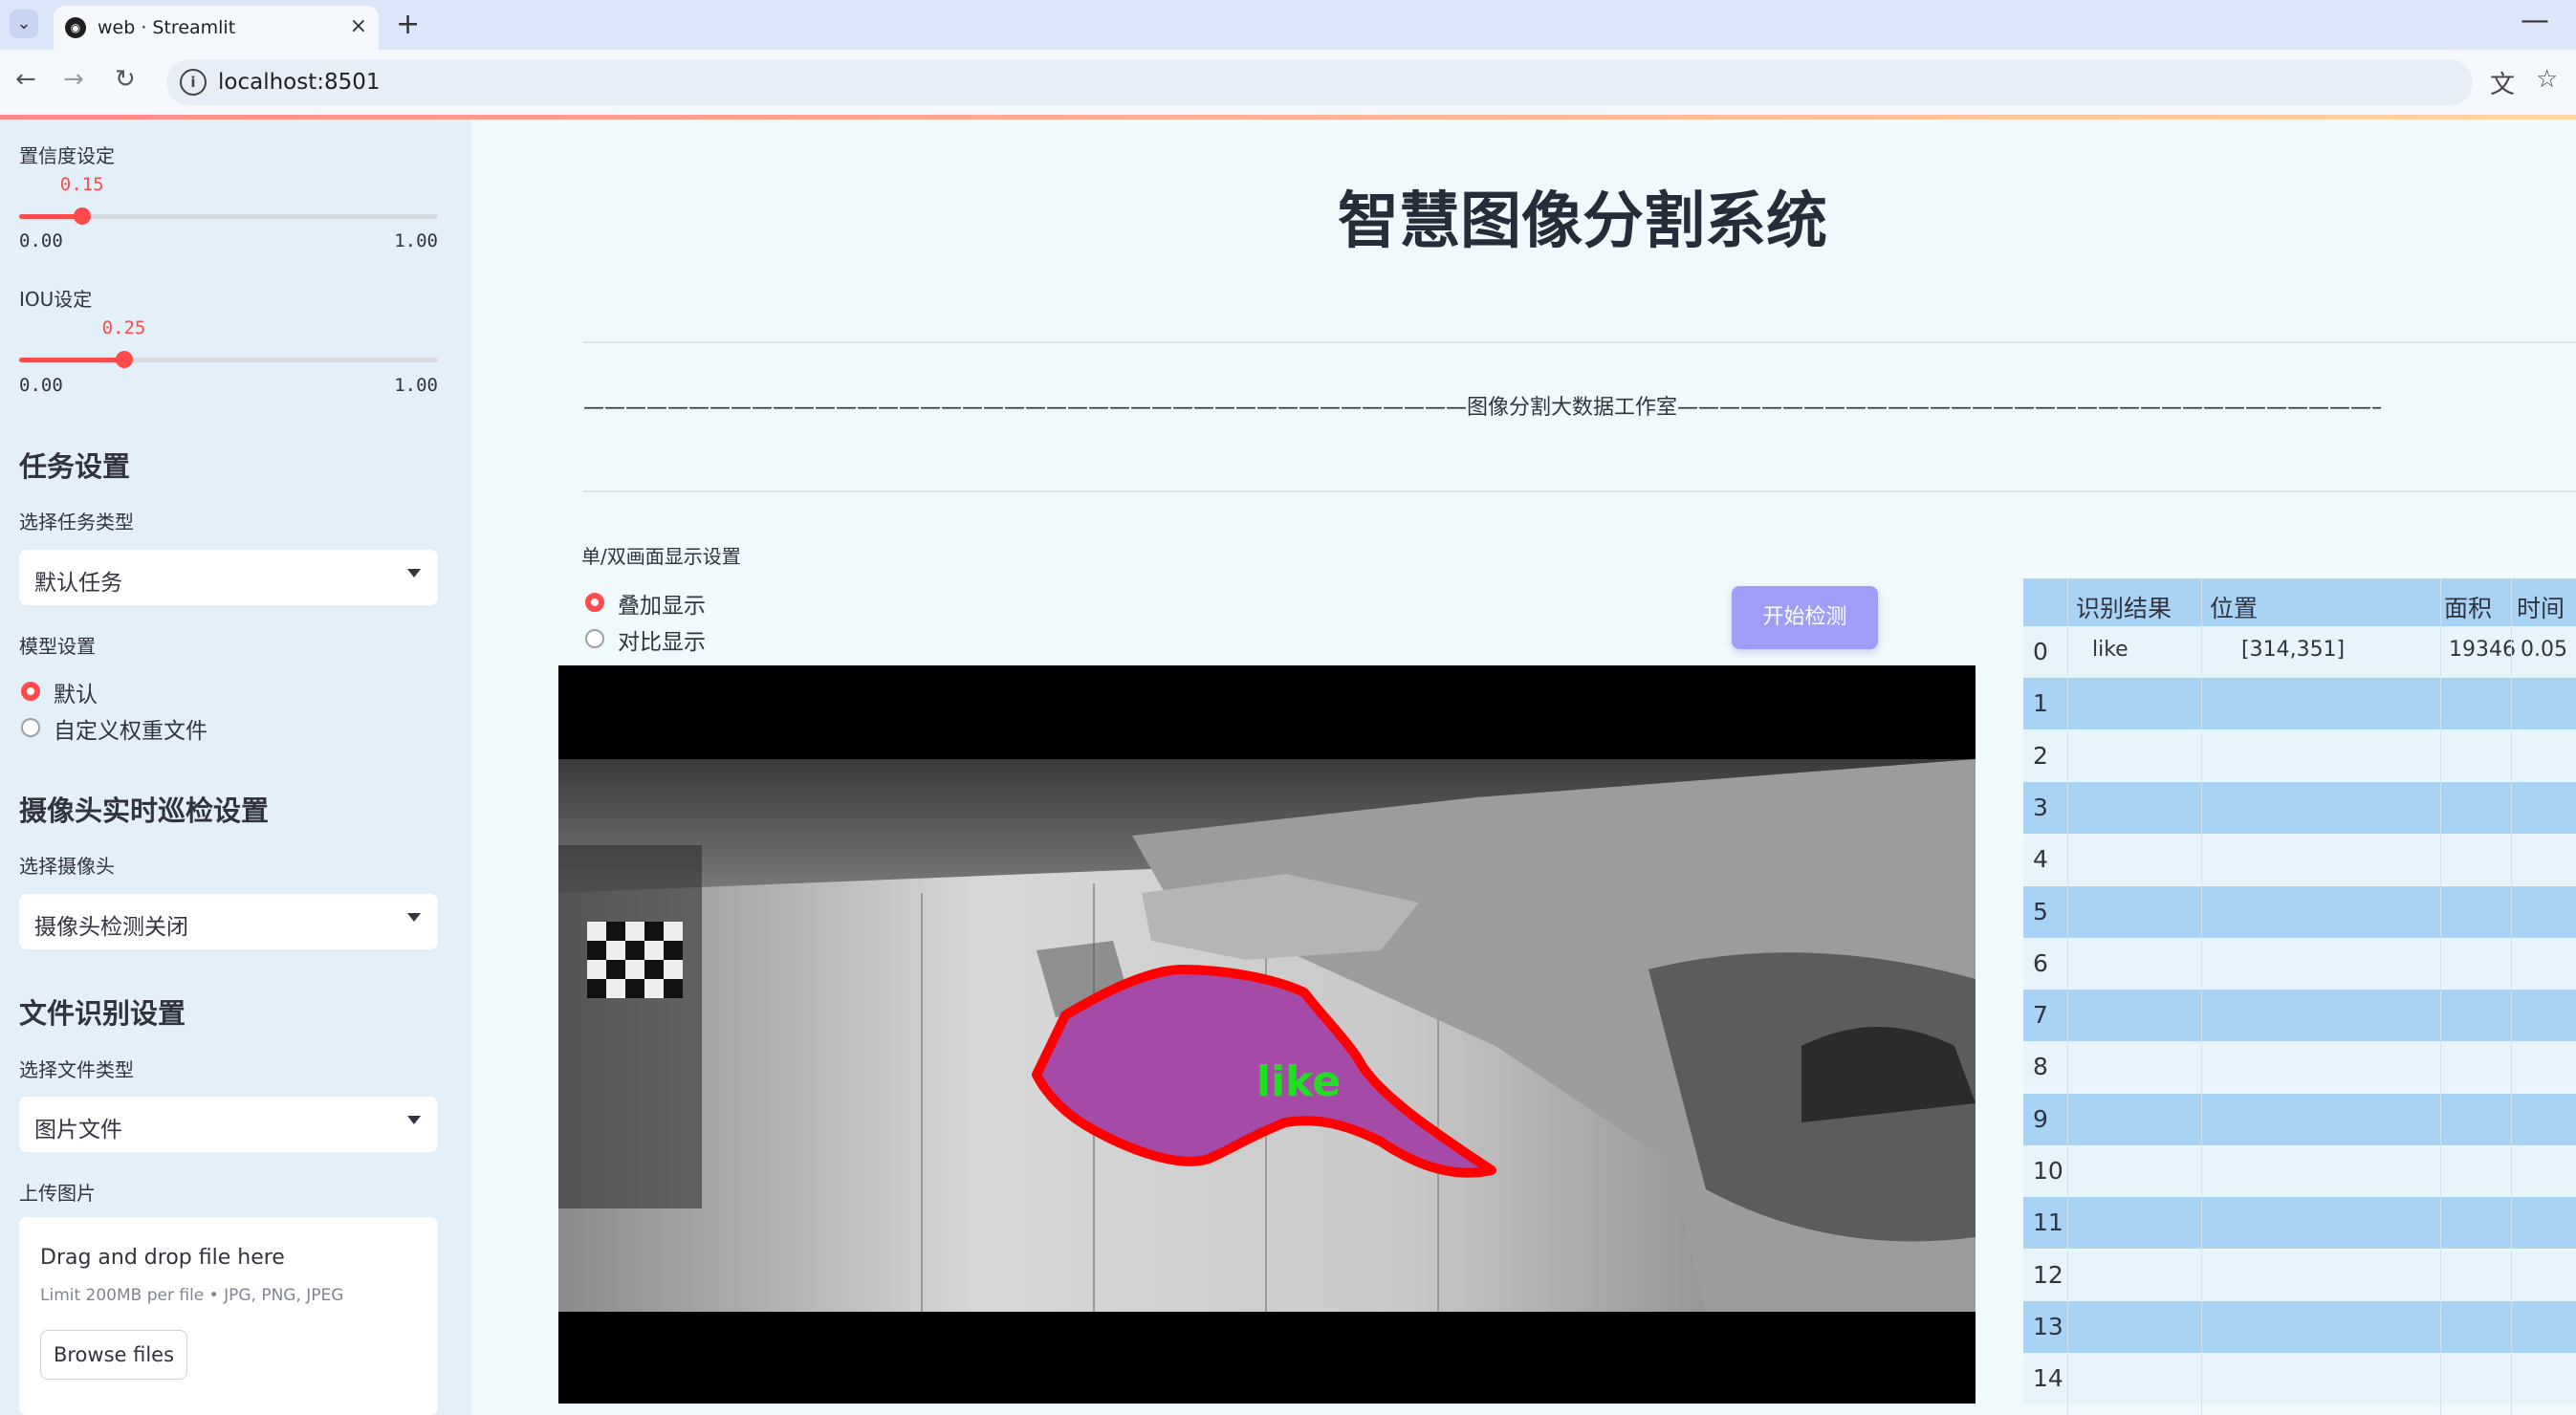 This screenshot has height=1415, width=2576. I want to click on radio-label: 对比显示, so click(662, 642).